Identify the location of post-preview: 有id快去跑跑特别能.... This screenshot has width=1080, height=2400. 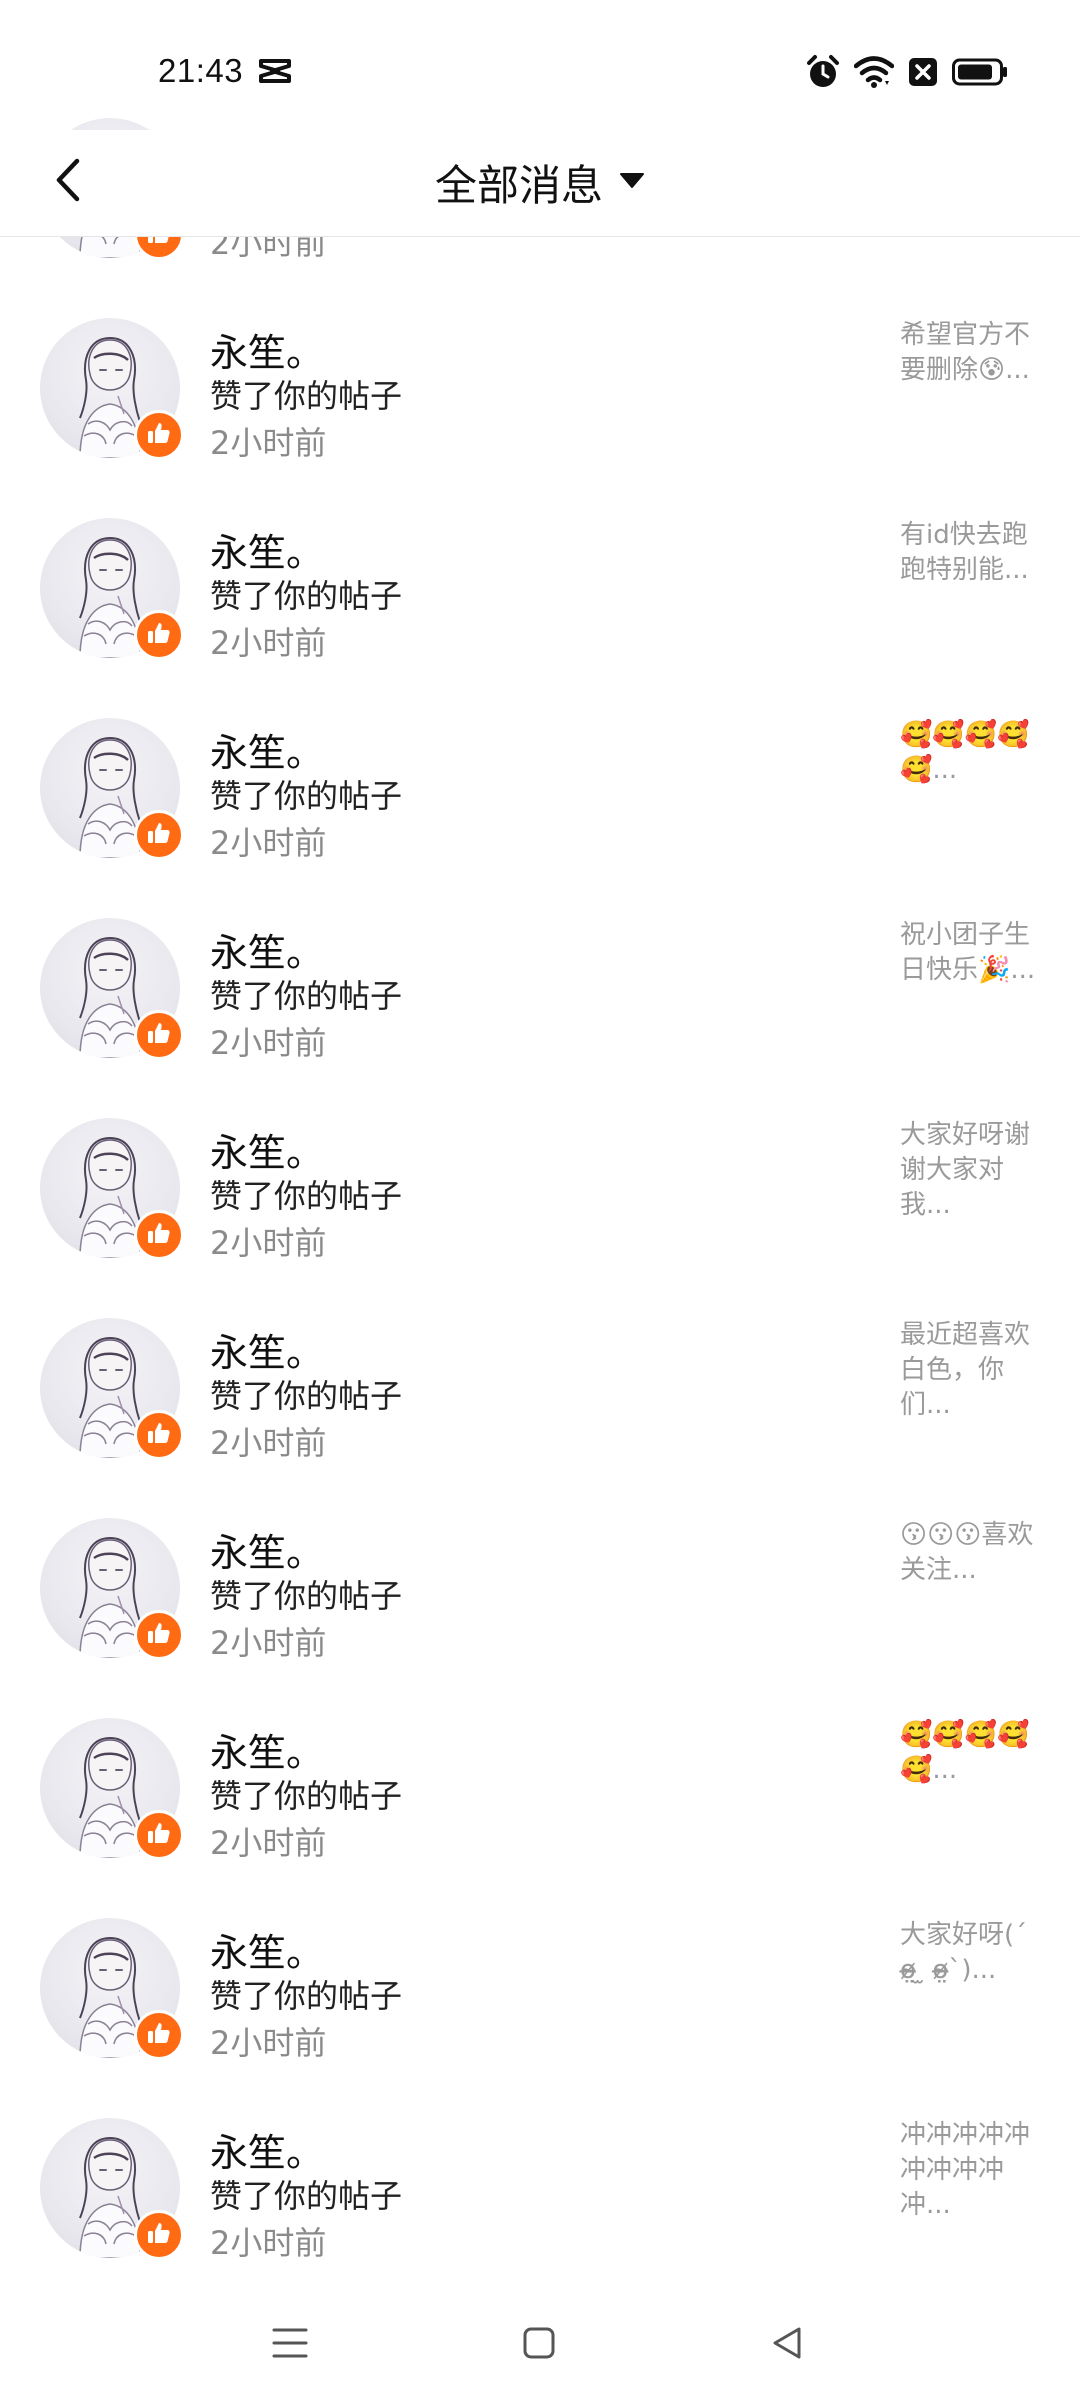
(970, 553).